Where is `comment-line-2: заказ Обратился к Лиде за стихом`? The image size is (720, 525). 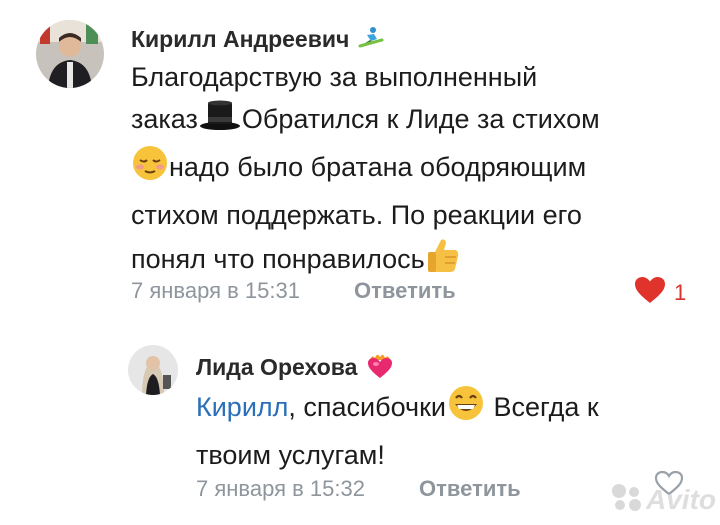 comment-line-2: заказ Обратился к Лиде за стихом is located at coordinates (411, 121).